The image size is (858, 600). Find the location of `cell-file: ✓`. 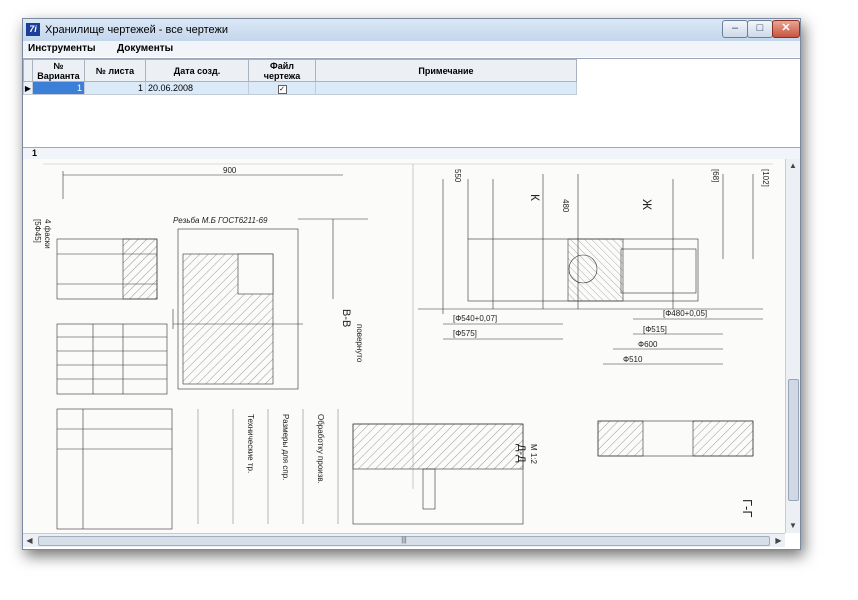

cell-file: ✓ is located at coordinates (282, 88).